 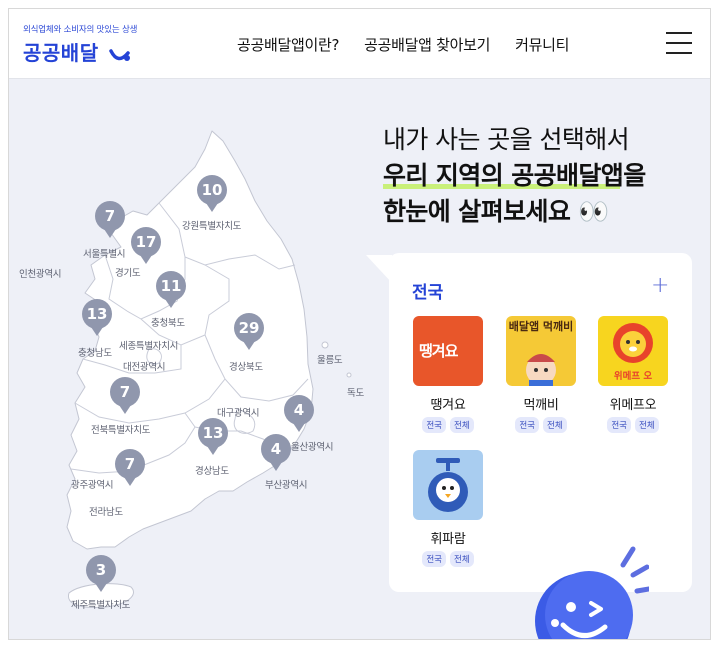 What do you see at coordinates (448, 539) in the screenshot?
I see `app-name: 휘파람` at bounding box center [448, 539].